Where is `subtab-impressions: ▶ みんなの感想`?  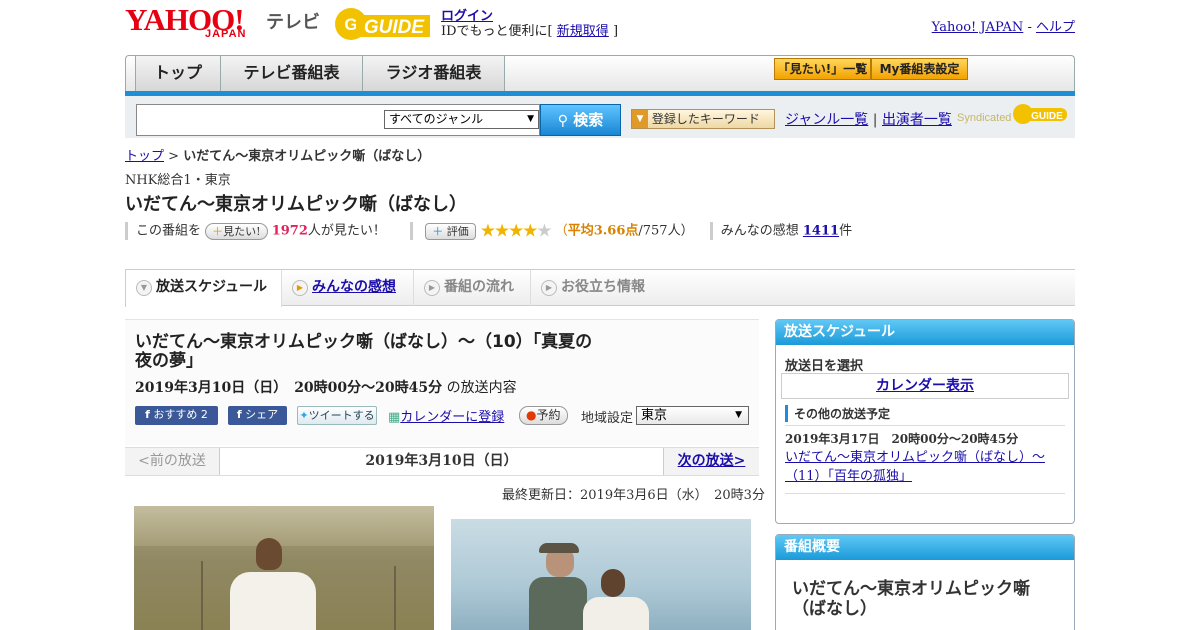
subtab-impressions: ▶ みんなの感想 is located at coordinates (348, 288).